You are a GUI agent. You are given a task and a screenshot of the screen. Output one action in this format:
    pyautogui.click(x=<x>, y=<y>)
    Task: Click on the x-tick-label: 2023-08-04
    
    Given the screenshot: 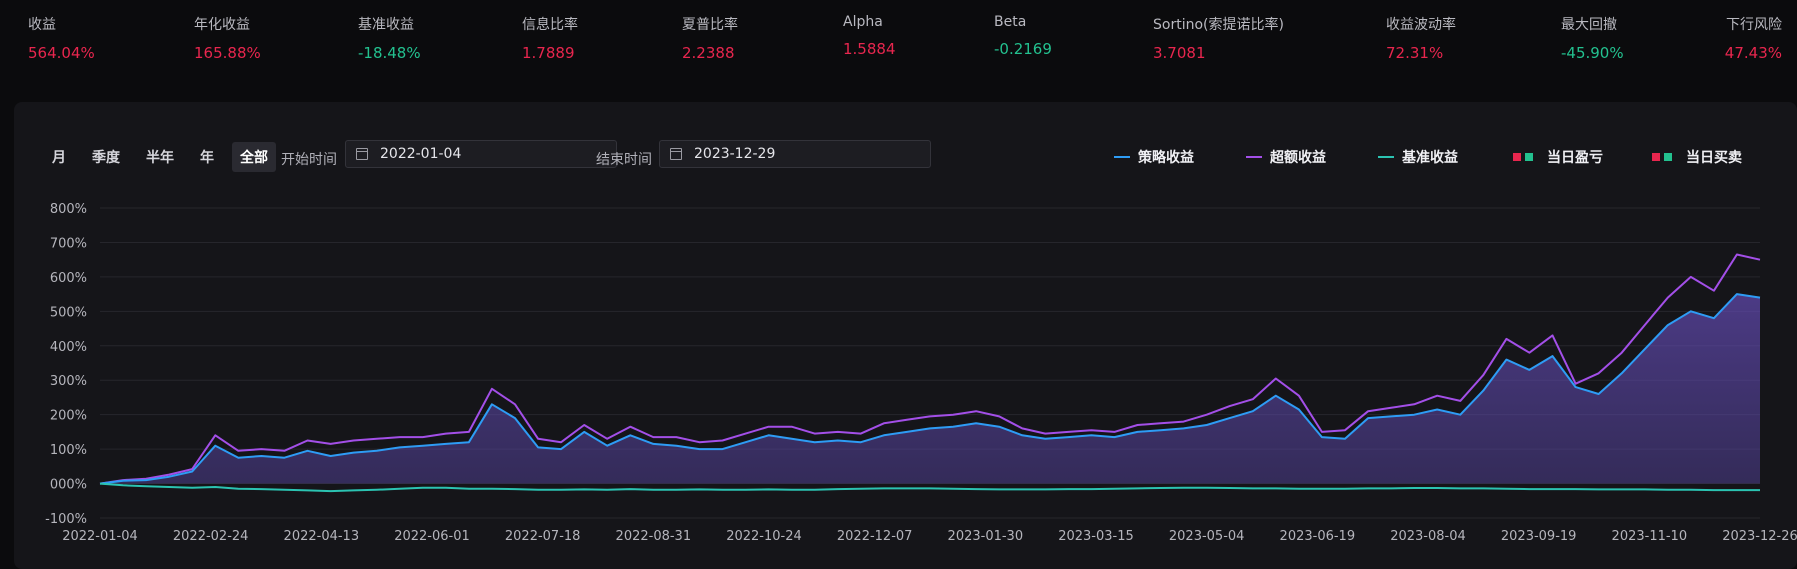 What is the action you would take?
    pyautogui.click(x=1428, y=536)
    